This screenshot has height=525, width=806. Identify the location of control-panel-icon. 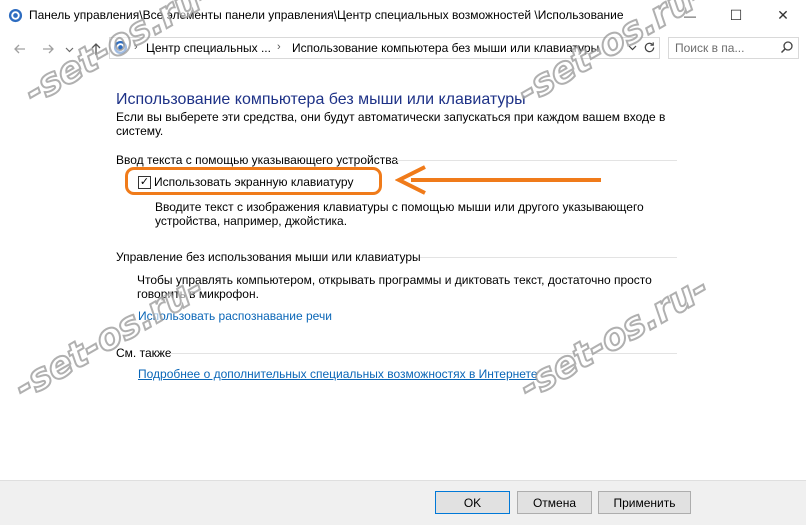
(15, 15).